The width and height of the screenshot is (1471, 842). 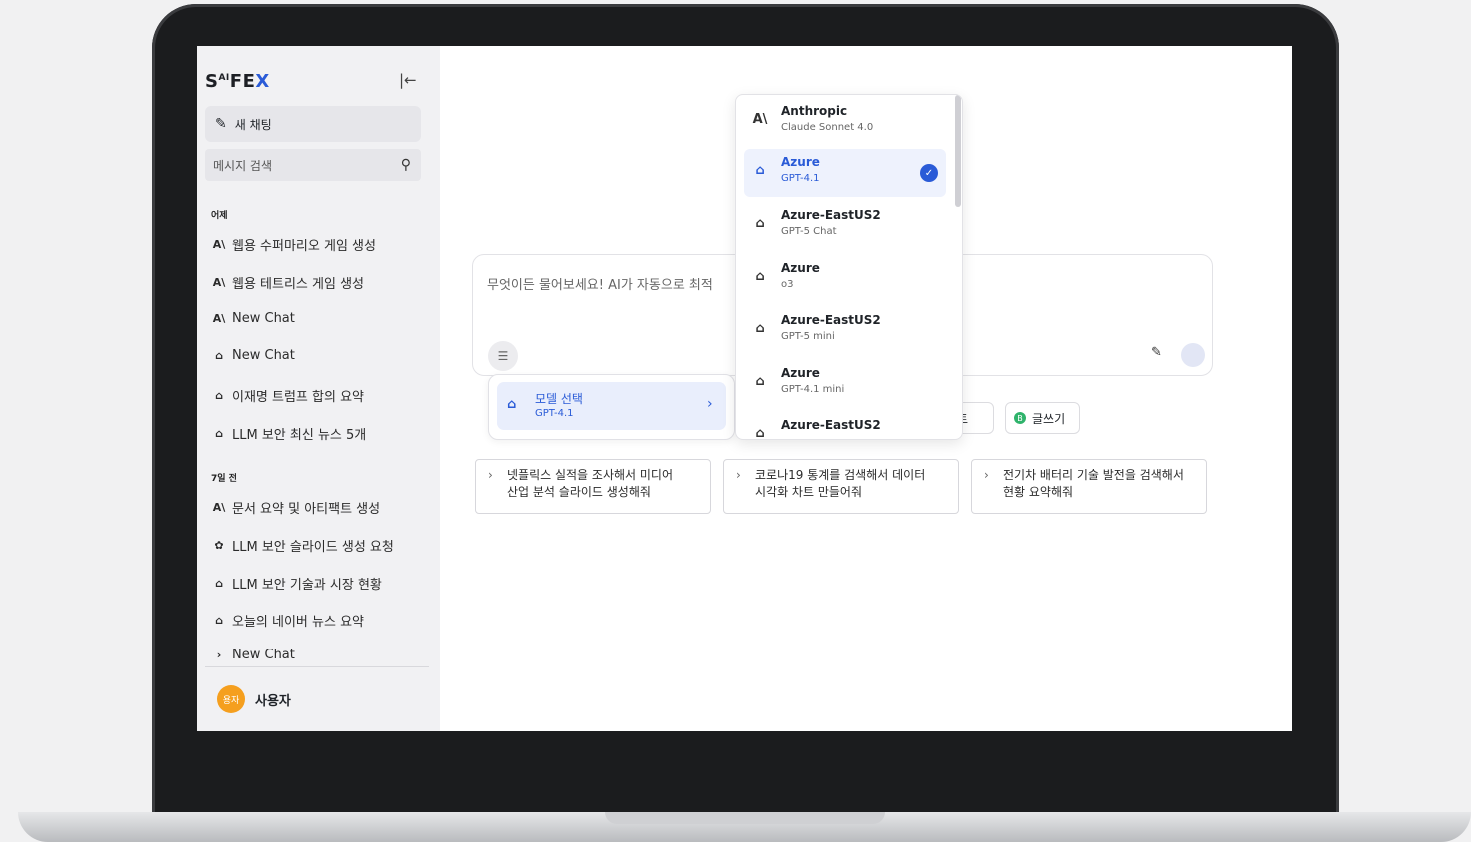 What do you see at coordinates (845, 279) in the screenshot?
I see `model-option: ⌂ Azure o3` at bounding box center [845, 279].